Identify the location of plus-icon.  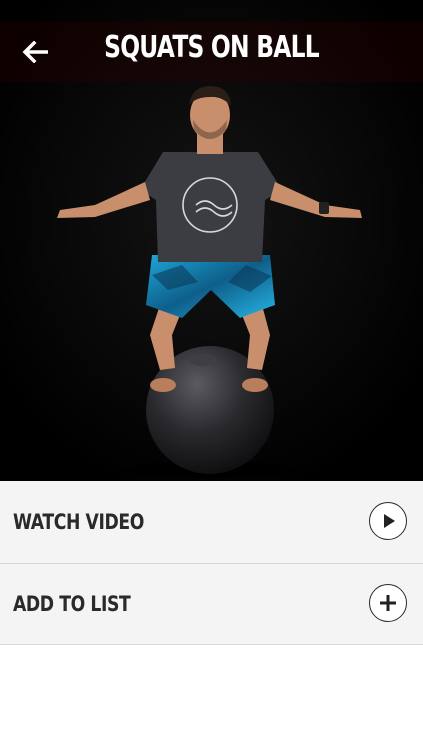
(388, 603).